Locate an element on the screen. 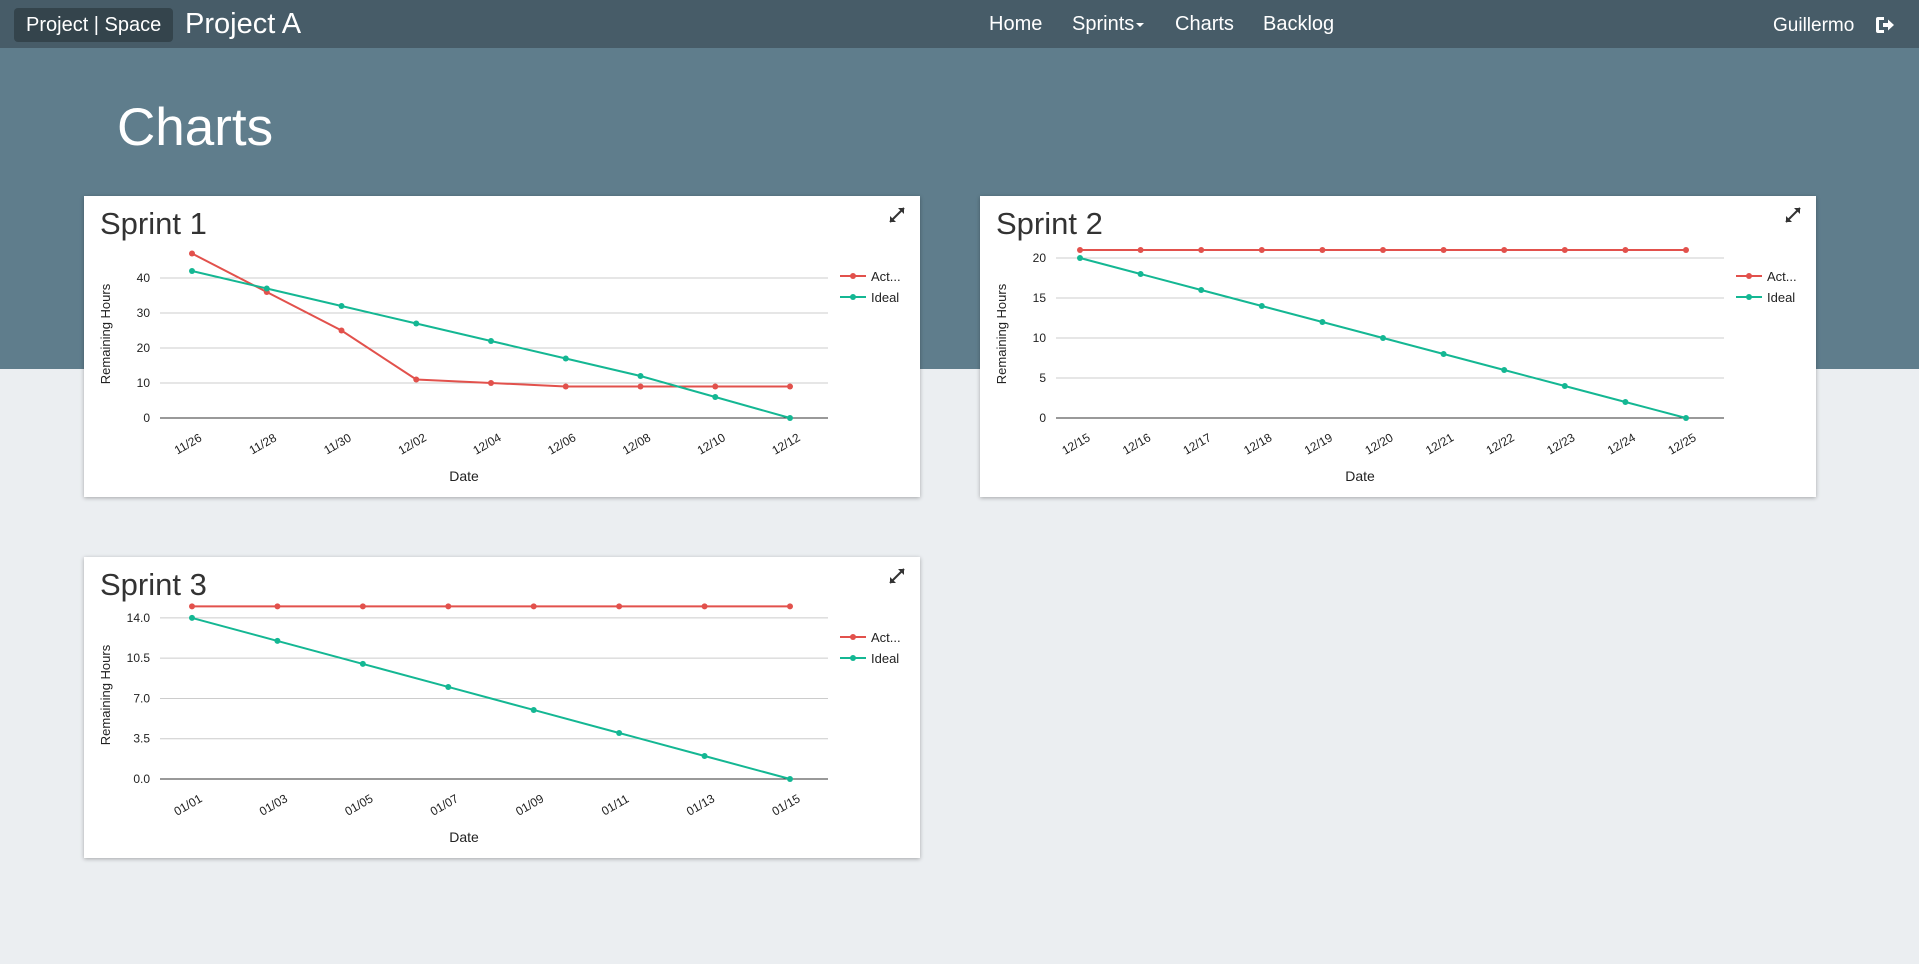 This screenshot has height=964, width=1919. project-name: Project A is located at coordinates (243, 24).